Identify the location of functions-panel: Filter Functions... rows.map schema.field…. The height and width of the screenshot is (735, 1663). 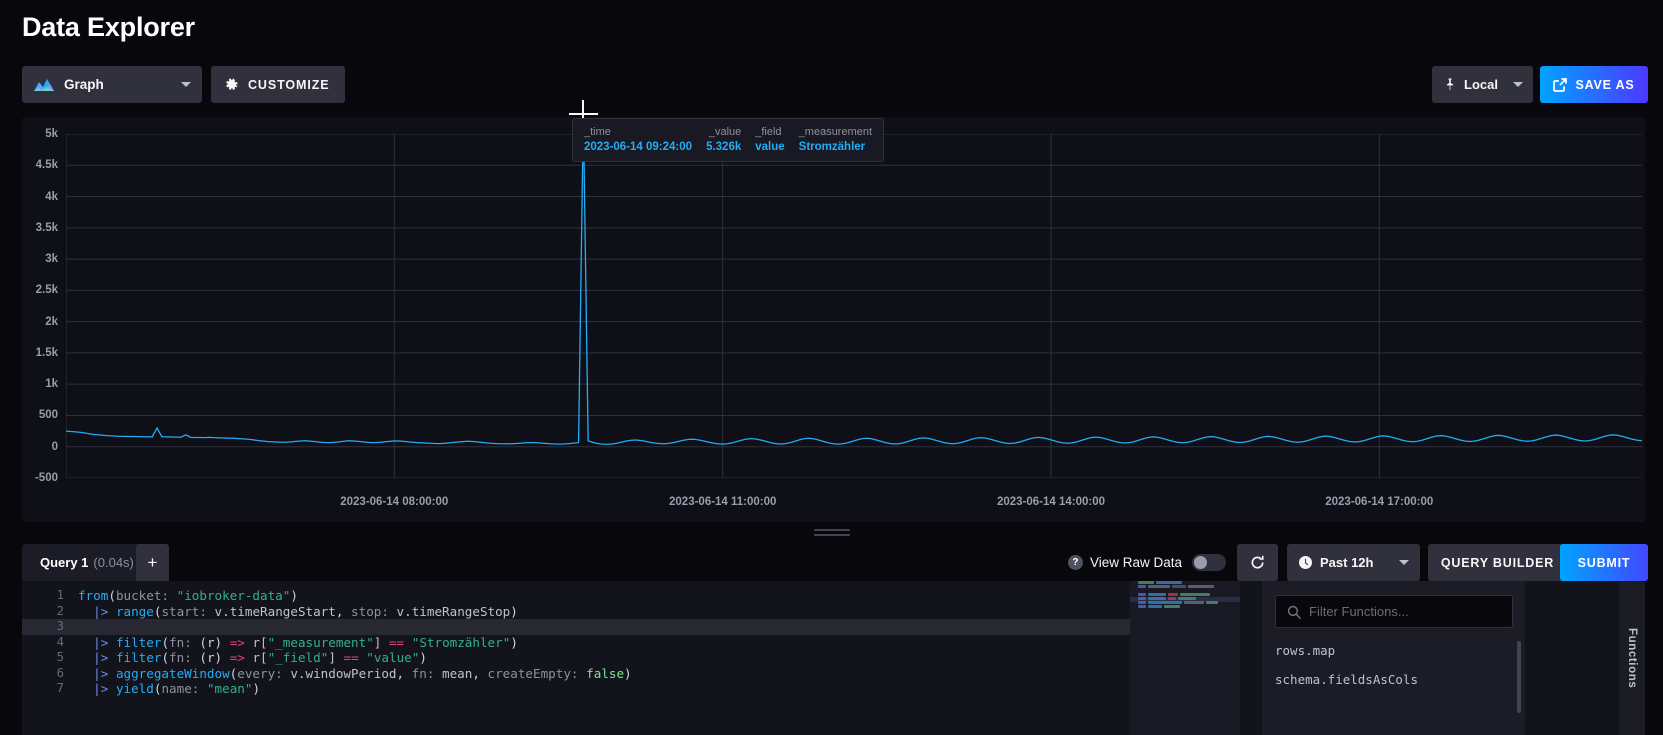
(1393, 658).